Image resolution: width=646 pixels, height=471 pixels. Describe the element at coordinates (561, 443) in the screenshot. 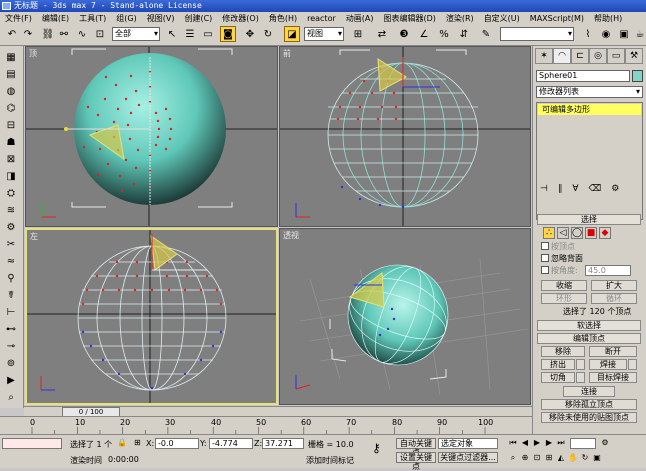

I see `go-to-end-icon: ⏭` at that location.